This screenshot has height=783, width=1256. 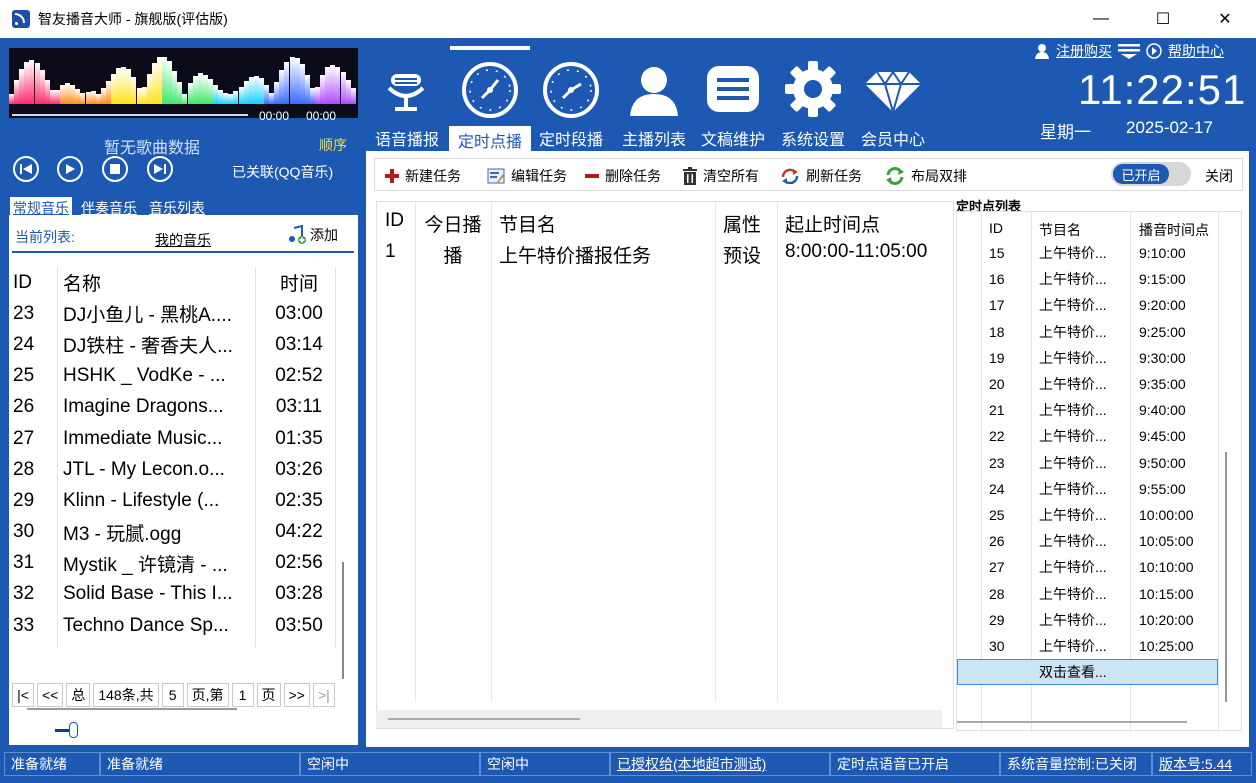 I want to click on table-row: 23 DJ小鱼儿 - 黑桃A.... 03:00, so click(x=182, y=313).